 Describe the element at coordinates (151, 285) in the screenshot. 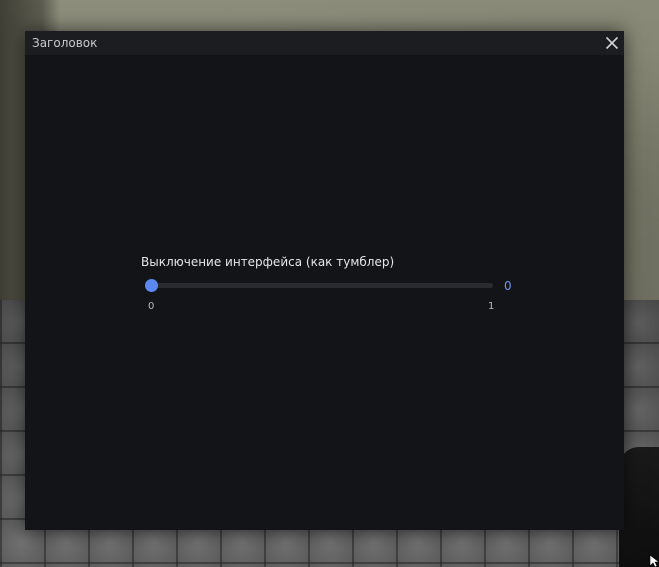

I see `slider-thumb` at that location.